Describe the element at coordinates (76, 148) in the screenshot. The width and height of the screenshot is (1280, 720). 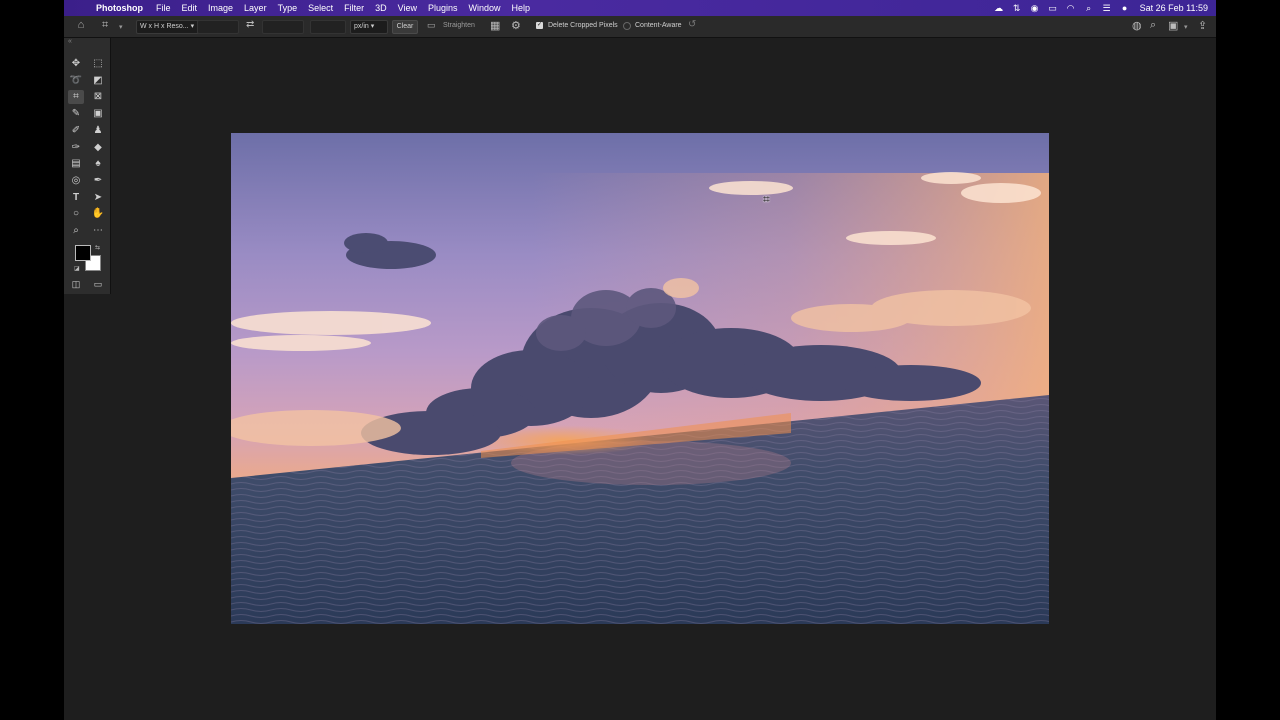
I see `history-brush-tool-icon: ✑` at that location.